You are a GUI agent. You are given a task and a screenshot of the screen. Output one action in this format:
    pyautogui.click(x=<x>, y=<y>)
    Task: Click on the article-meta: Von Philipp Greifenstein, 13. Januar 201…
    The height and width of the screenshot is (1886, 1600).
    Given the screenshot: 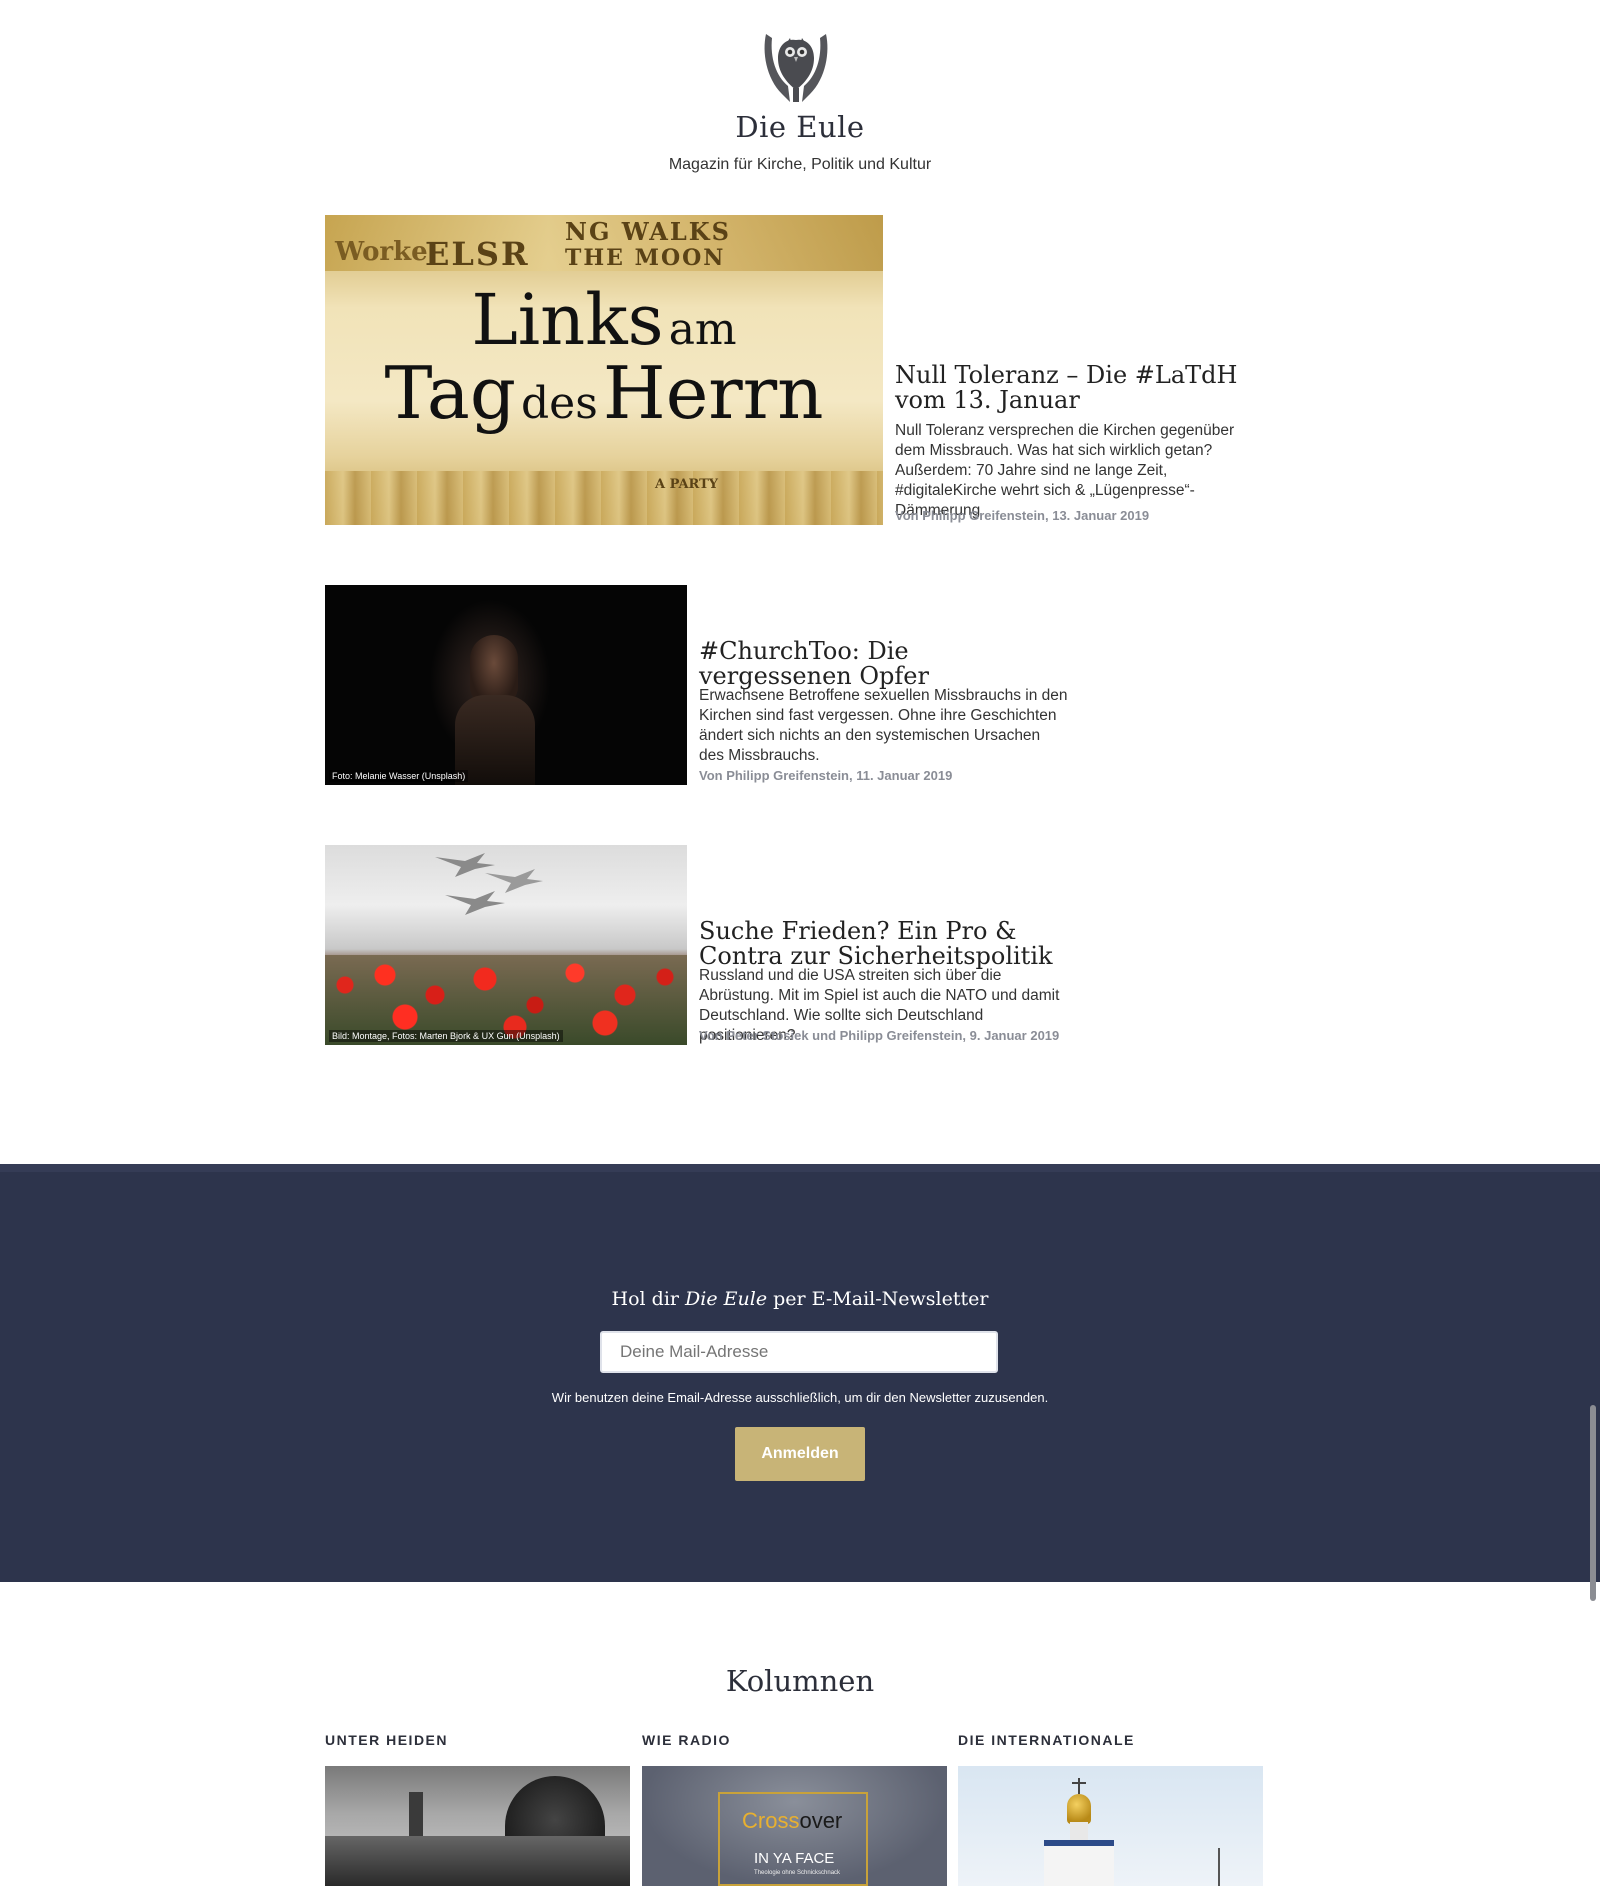 What is the action you would take?
    pyautogui.click(x=1022, y=515)
    